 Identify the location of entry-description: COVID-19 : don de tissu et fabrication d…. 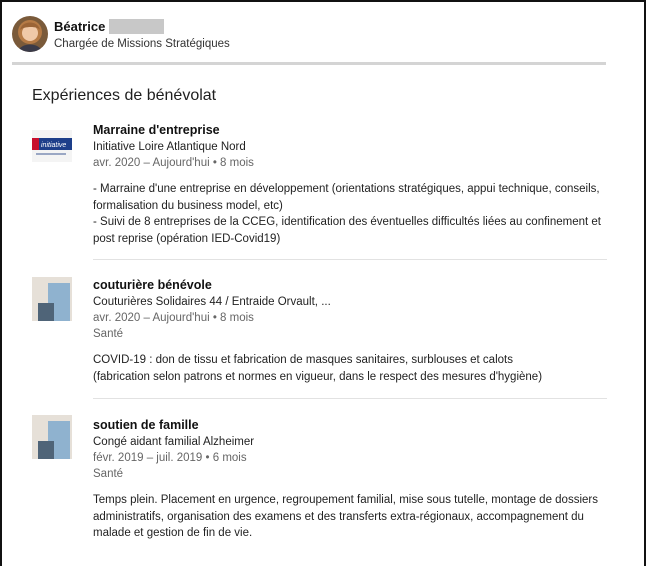
(350, 368).